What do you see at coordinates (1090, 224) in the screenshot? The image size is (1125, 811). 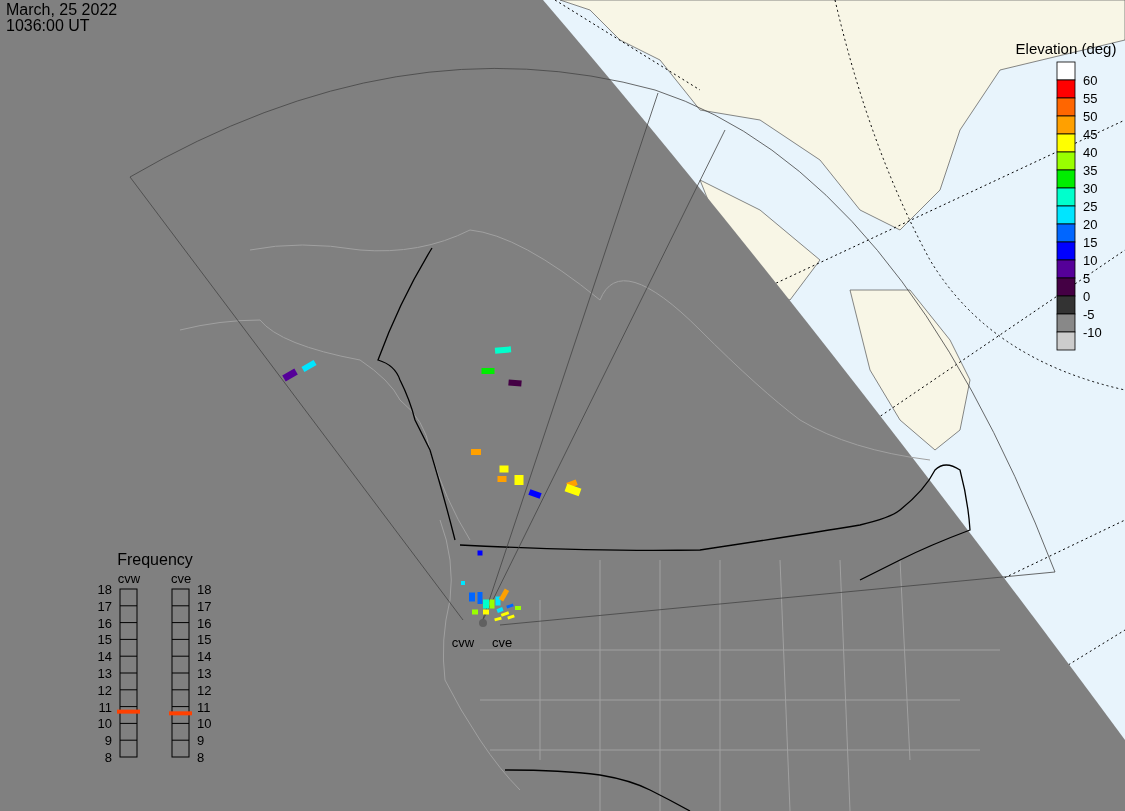 I see `scale-tick-label: 20` at bounding box center [1090, 224].